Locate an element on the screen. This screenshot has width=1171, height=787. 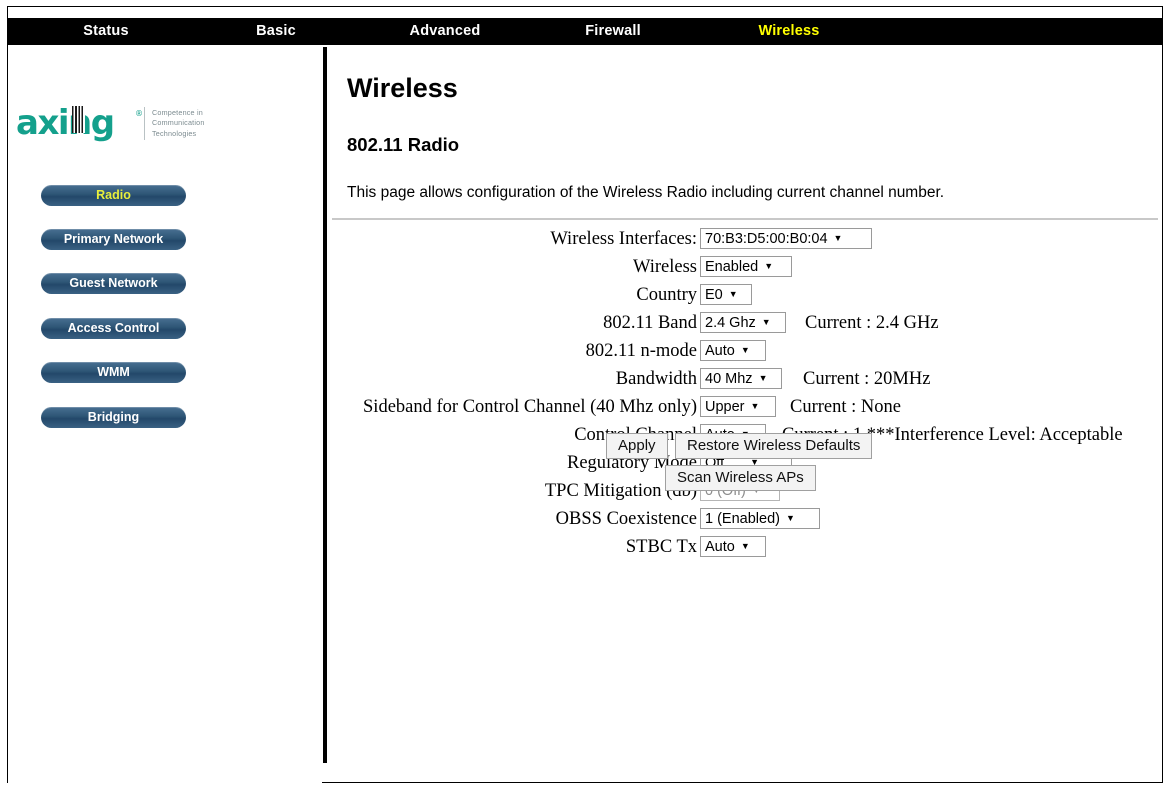
form-row: Wireless Interfaces: 70:B3:D5:00:B0:04 ▼ is located at coordinates (754, 241).